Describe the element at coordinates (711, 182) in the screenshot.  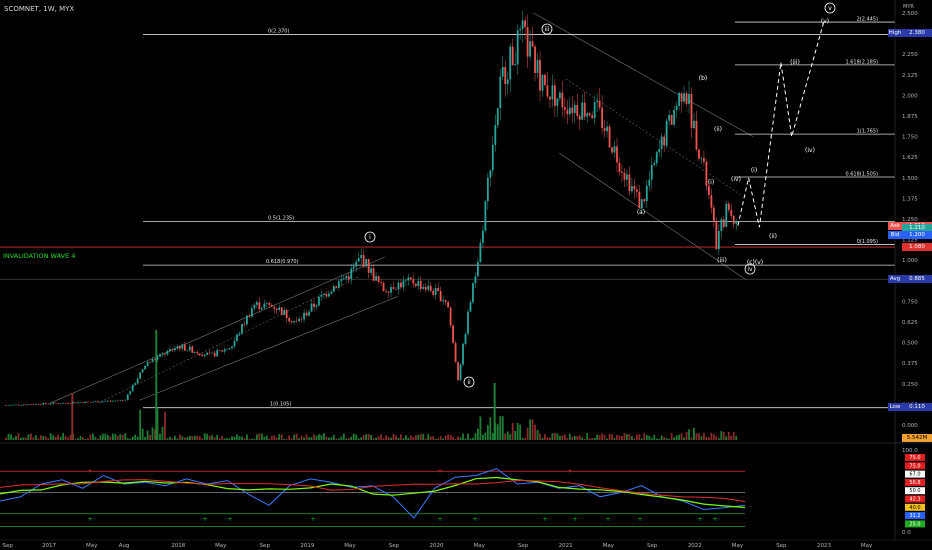
I see `wave-label: (i)` at that location.